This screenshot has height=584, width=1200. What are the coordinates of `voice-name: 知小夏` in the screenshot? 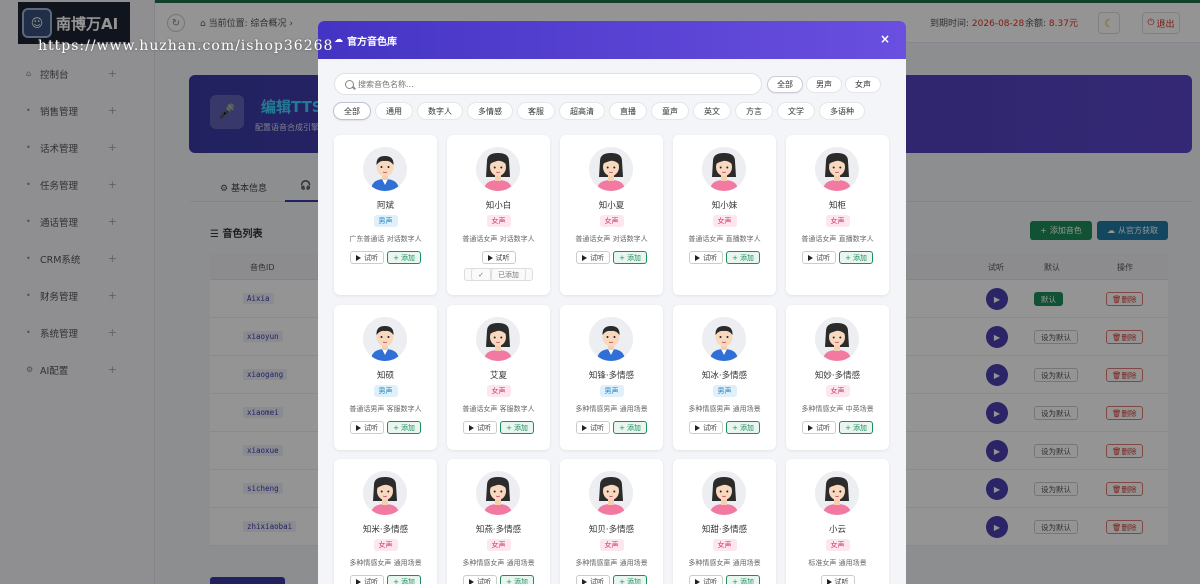 It's located at (611, 206).